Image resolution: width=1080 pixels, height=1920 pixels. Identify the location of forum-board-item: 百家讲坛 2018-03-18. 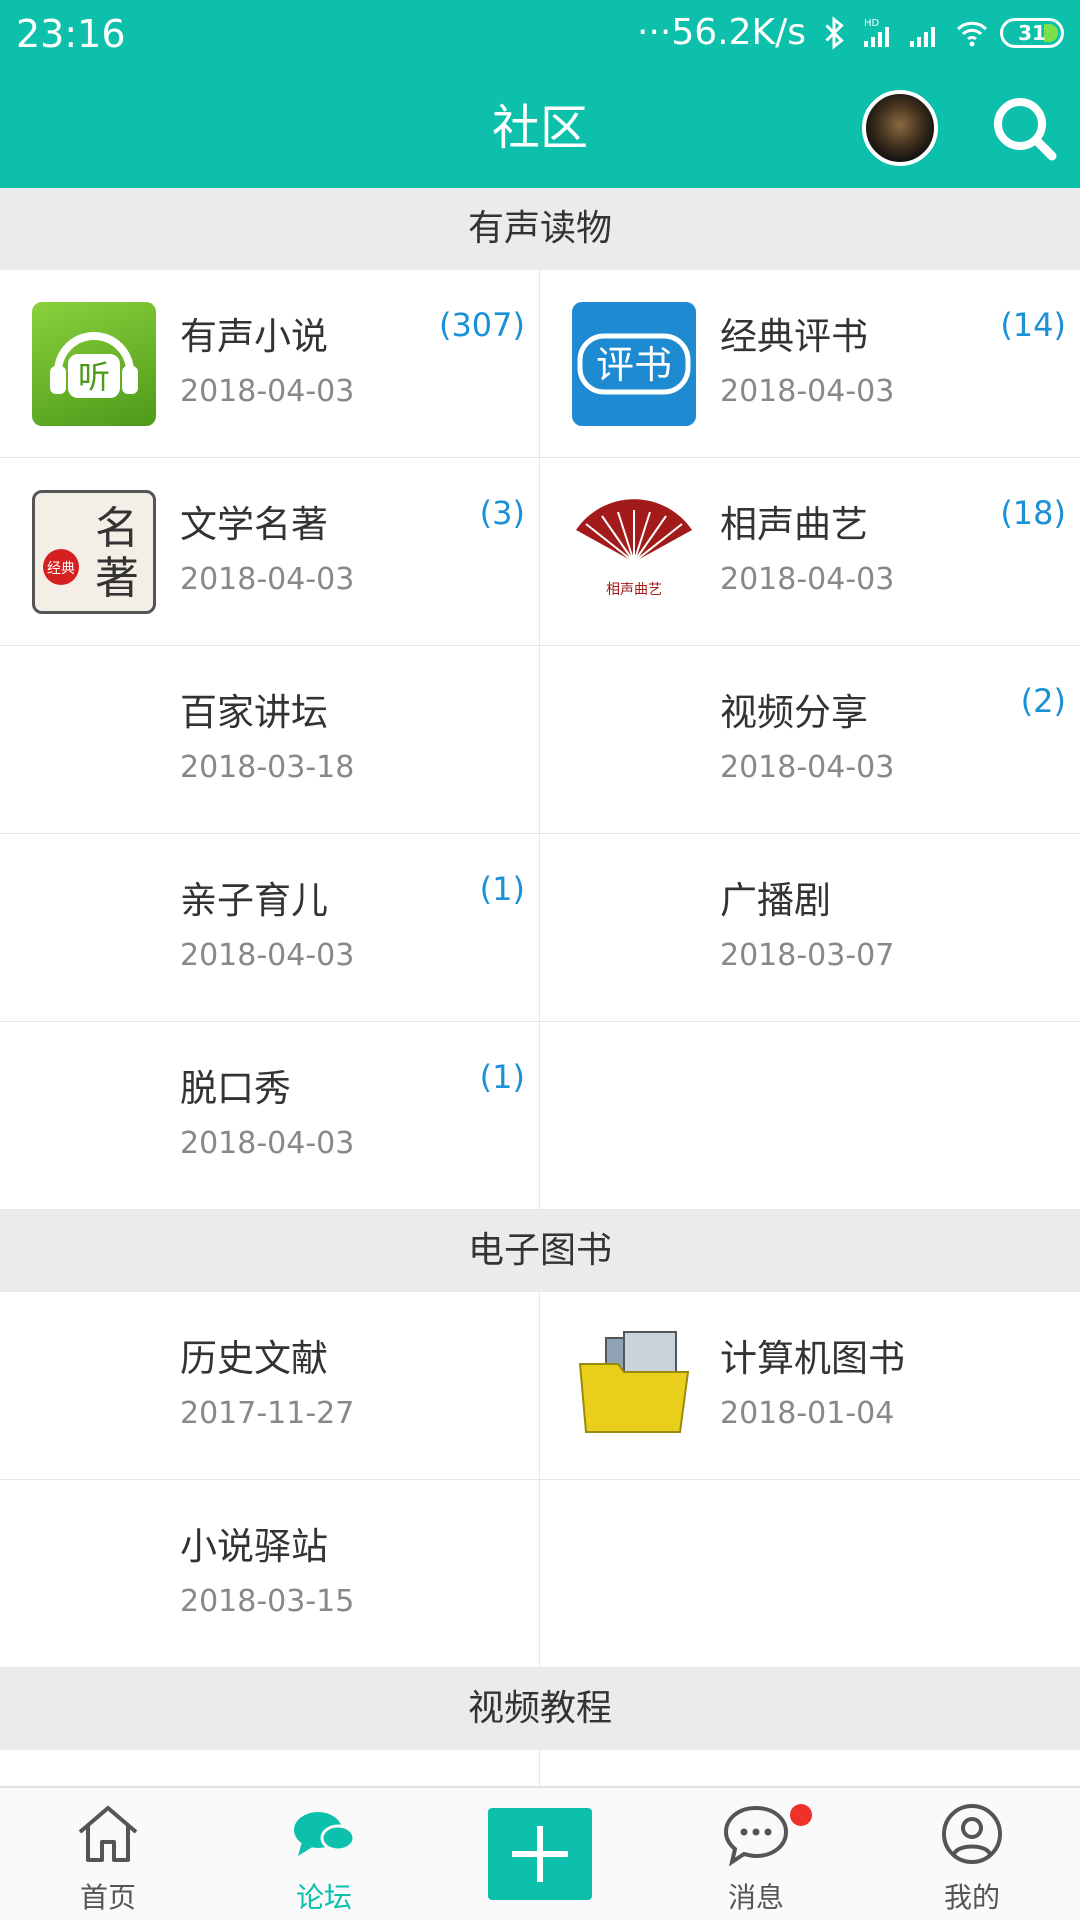
(270, 740).